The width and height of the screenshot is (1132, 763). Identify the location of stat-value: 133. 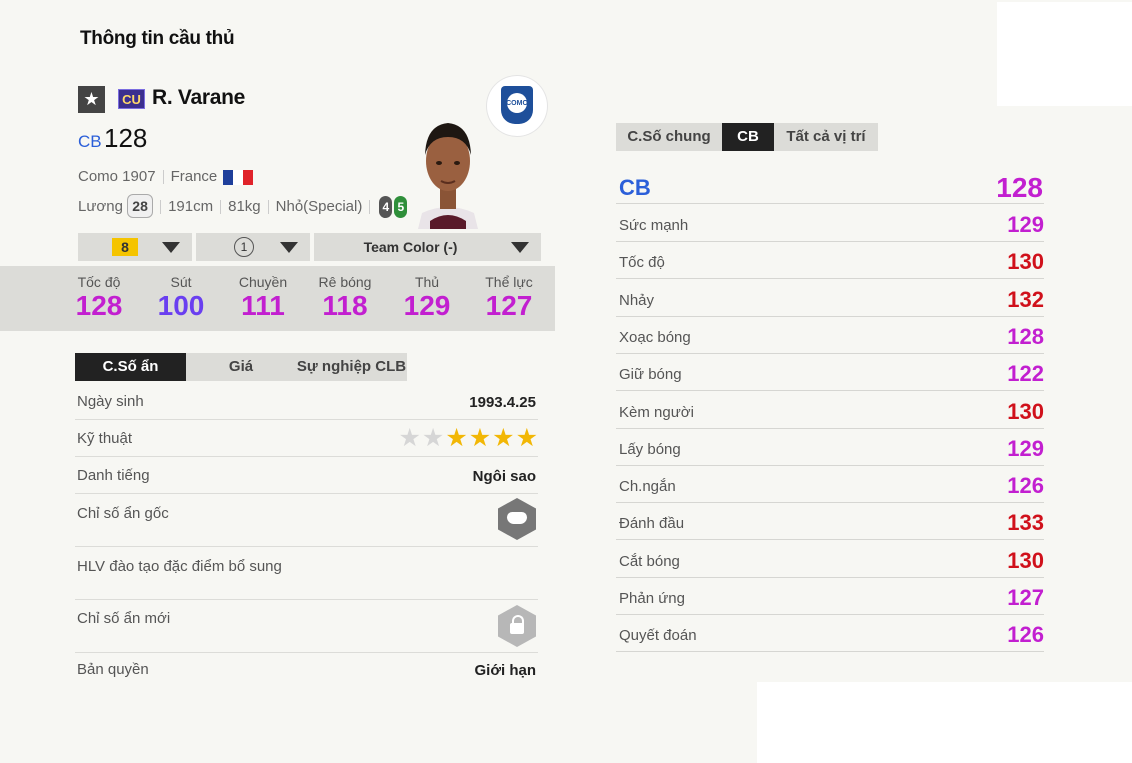
(1025, 523).